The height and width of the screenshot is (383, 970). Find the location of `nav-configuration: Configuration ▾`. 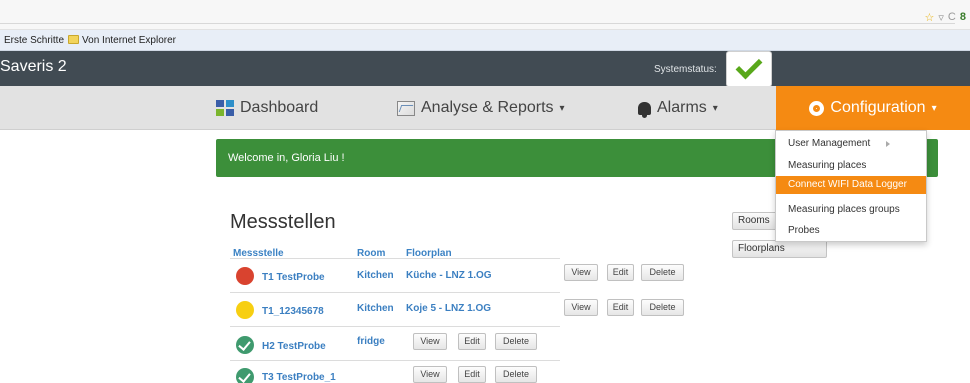

nav-configuration: Configuration ▾ is located at coordinates (873, 108).